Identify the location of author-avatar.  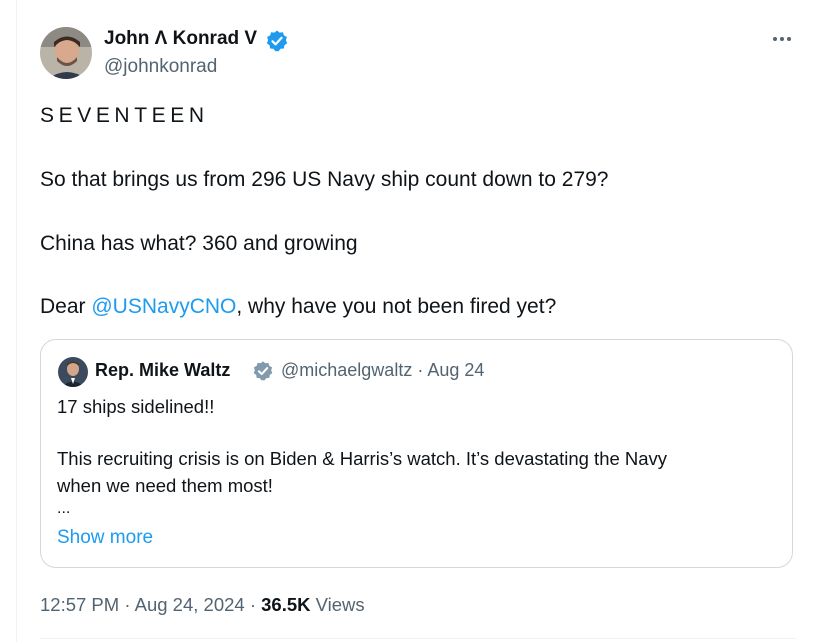
(66, 53).